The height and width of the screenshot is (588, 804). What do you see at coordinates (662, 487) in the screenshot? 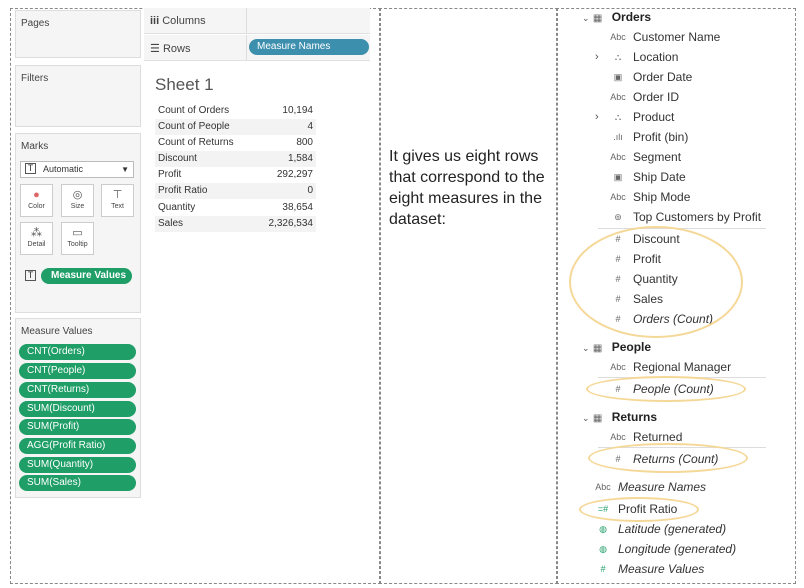
I see `field-label: Measure Names` at bounding box center [662, 487].